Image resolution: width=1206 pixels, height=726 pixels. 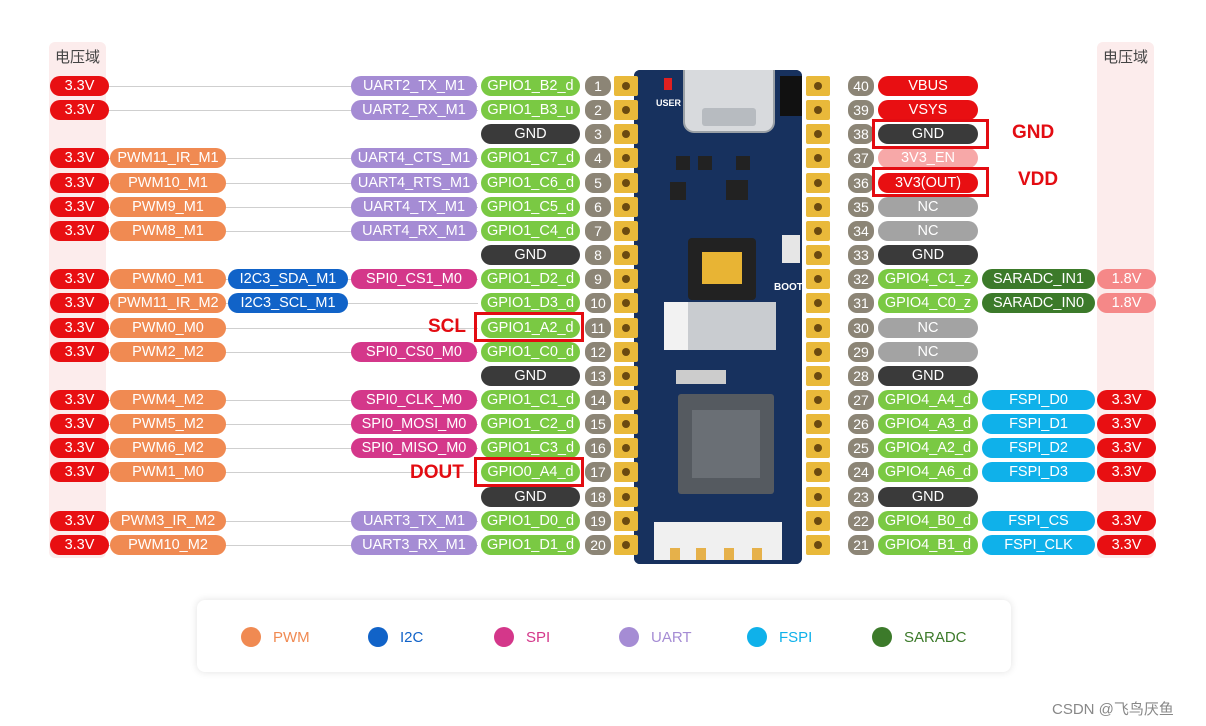 What do you see at coordinates (598, 158) in the screenshot?
I see `pin-number-4: 4` at bounding box center [598, 158].